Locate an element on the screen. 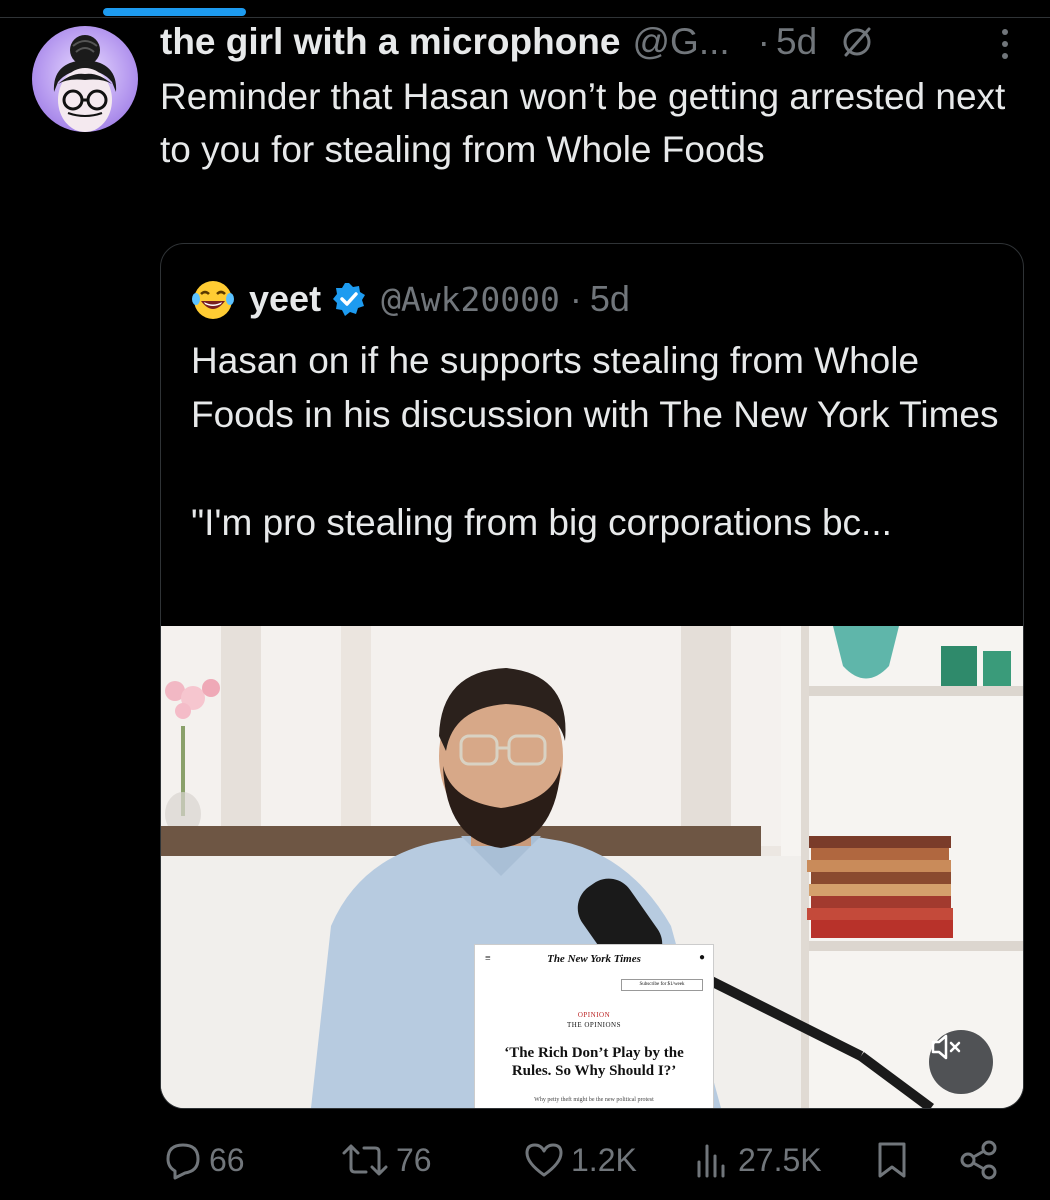 The height and width of the screenshot is (1200, 1050). quoted-tweet-header: yeet @Awk20000 · 5d is located at coordinates (410, 299).